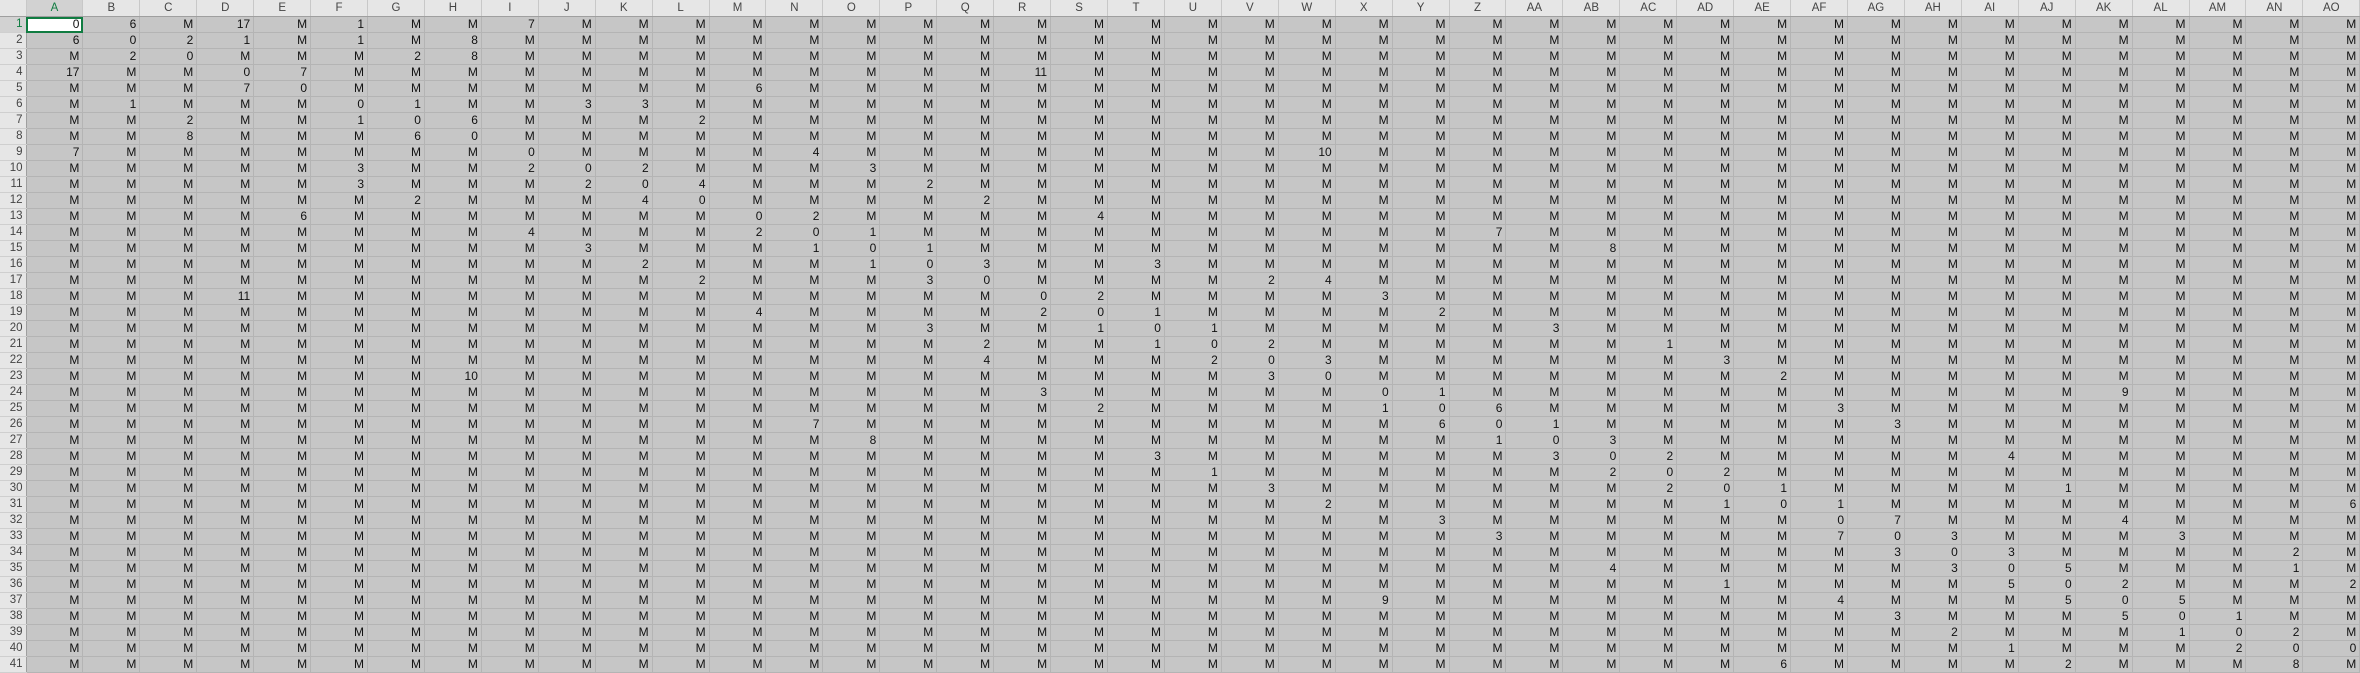  What do you see at coordinates (1421, 600) in the screenshot?
I see `cell-y37: M` at bounding box center [1421, 600].